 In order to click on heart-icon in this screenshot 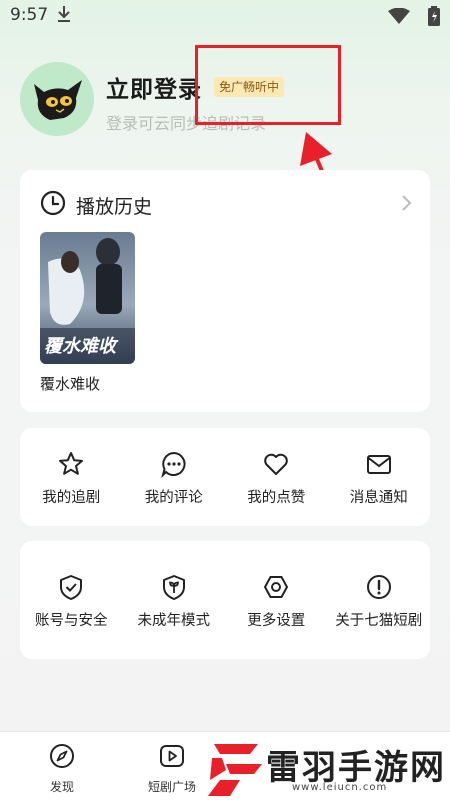, I will do `click(276, 464)`.